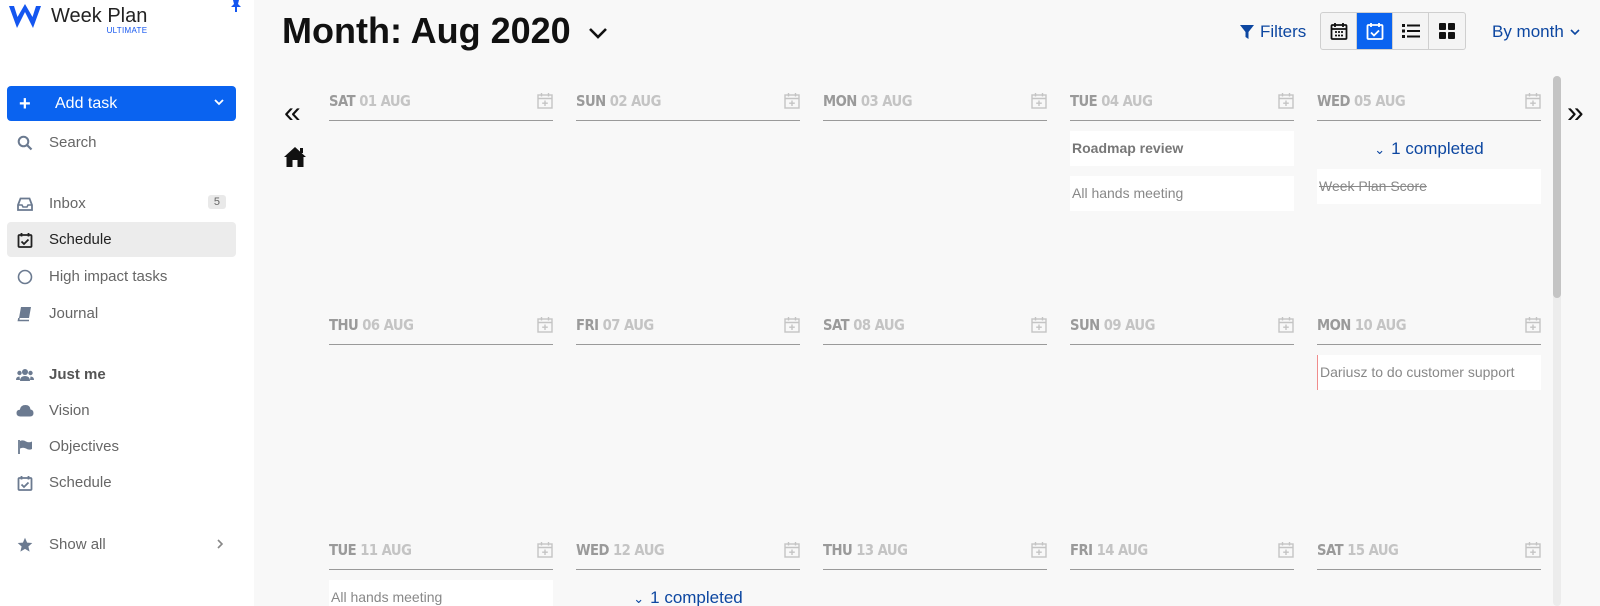 Image resolution: width=1600 pixels, height=606 pixels. I want to click on search-icon, so click(25, 143).